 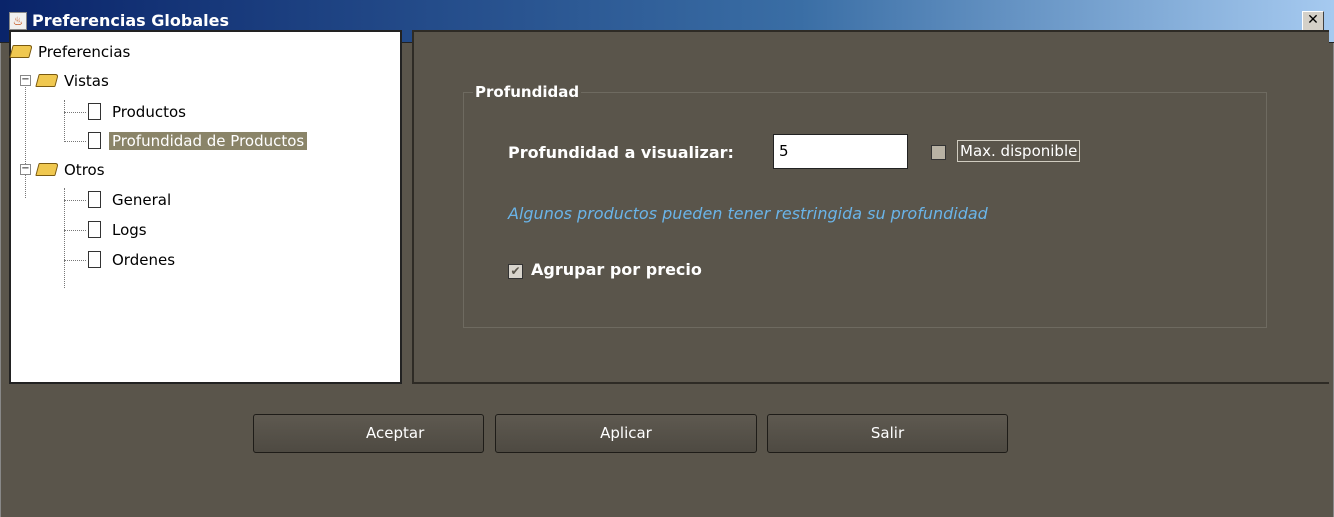 I want to click on group-by-price-checkbox: ✔, so click(x=515, y=271).